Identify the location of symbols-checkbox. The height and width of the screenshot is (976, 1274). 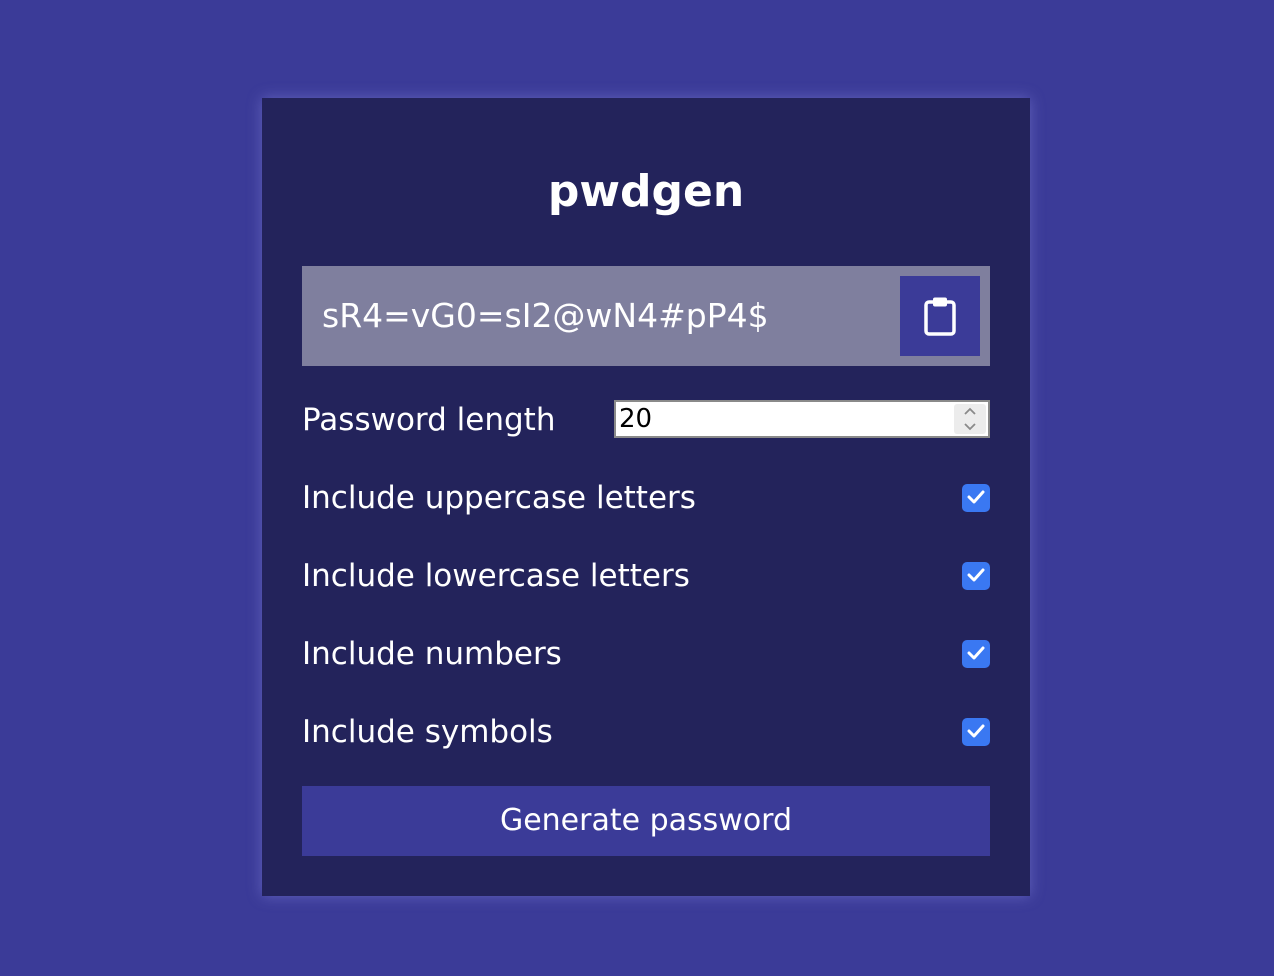
(976, 732).